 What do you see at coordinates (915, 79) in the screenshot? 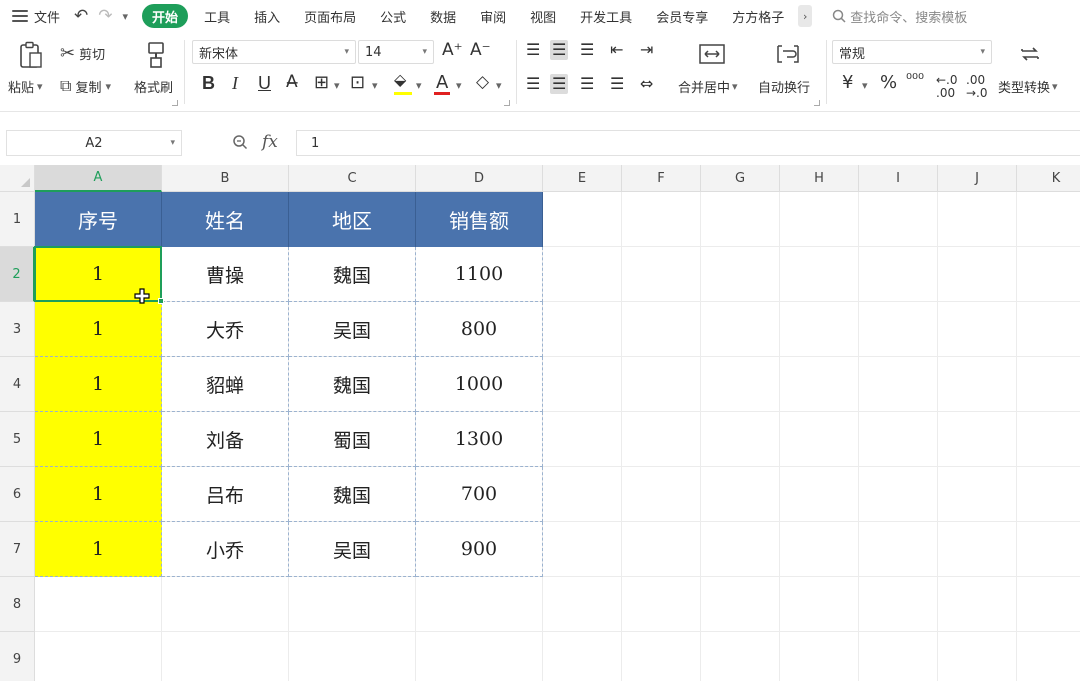
I see `thousands-separator-icon: ⁰⁰⁰` at bounding box center [915, 79].